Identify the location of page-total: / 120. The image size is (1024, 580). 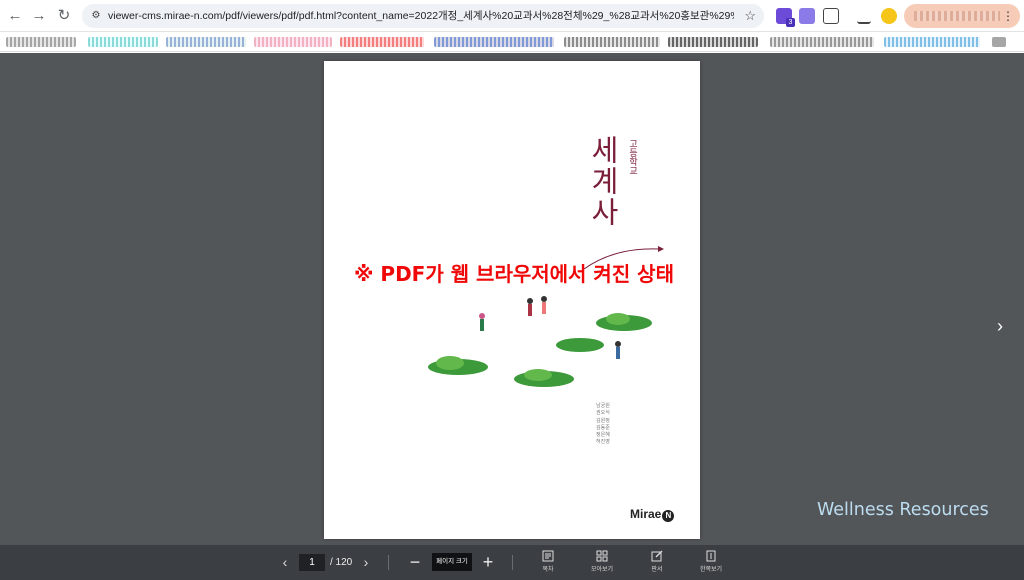
(341, 562).